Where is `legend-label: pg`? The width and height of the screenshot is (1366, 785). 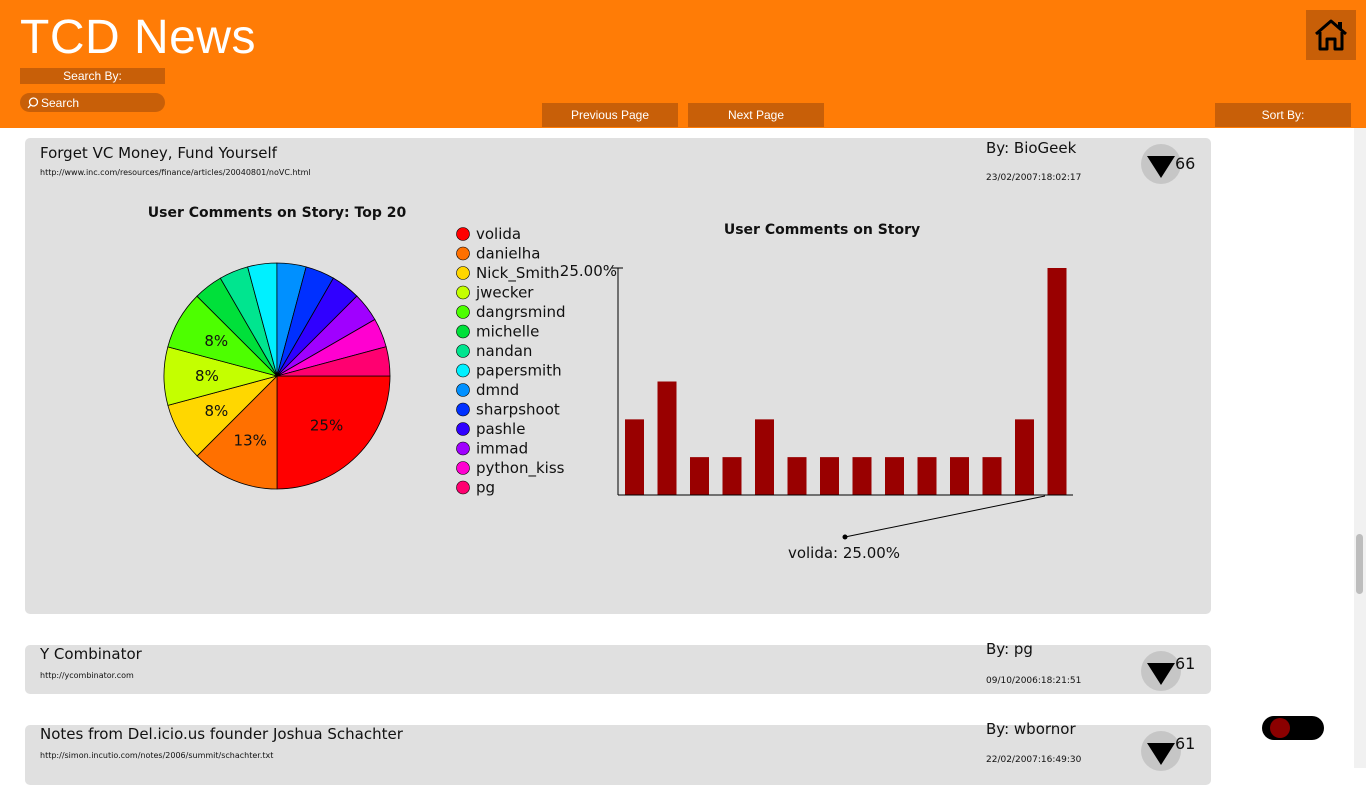
legend-label: pg is located at coordinates (485, 488).